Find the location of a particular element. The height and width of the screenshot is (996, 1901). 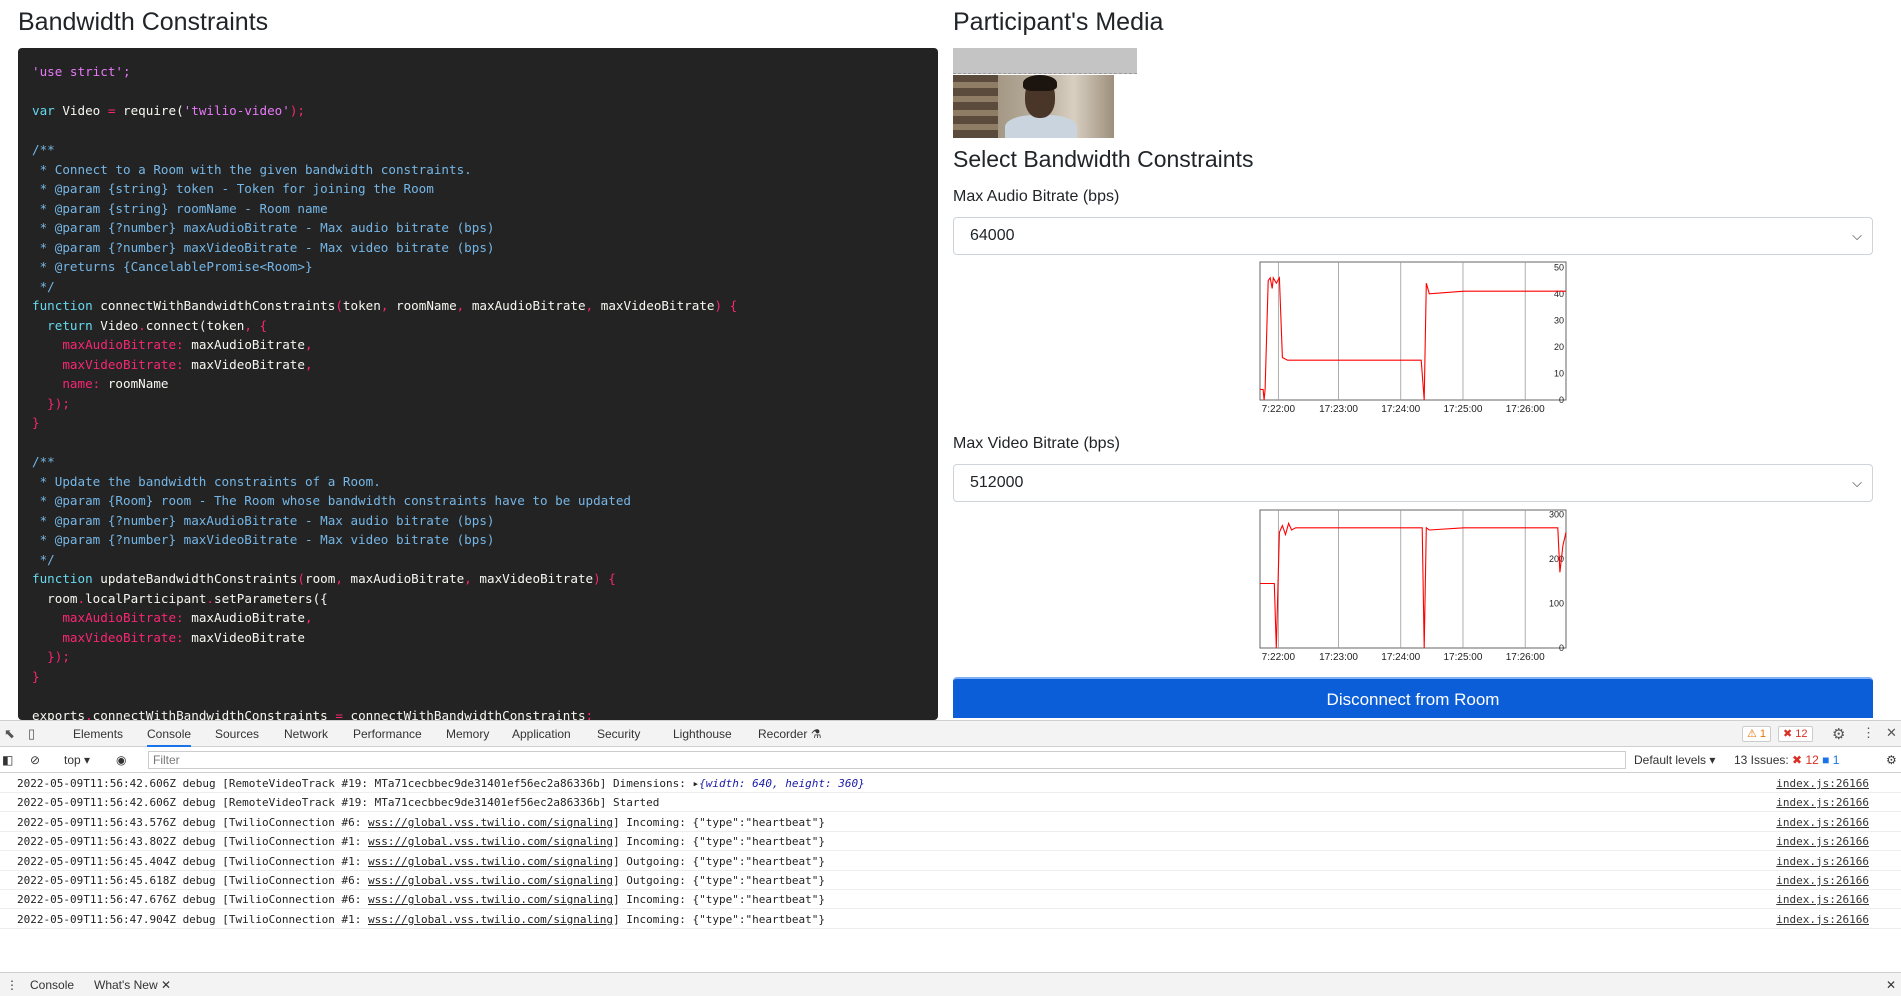

code-title: Bandwidth Constraints is located at coordinates (143, 22).